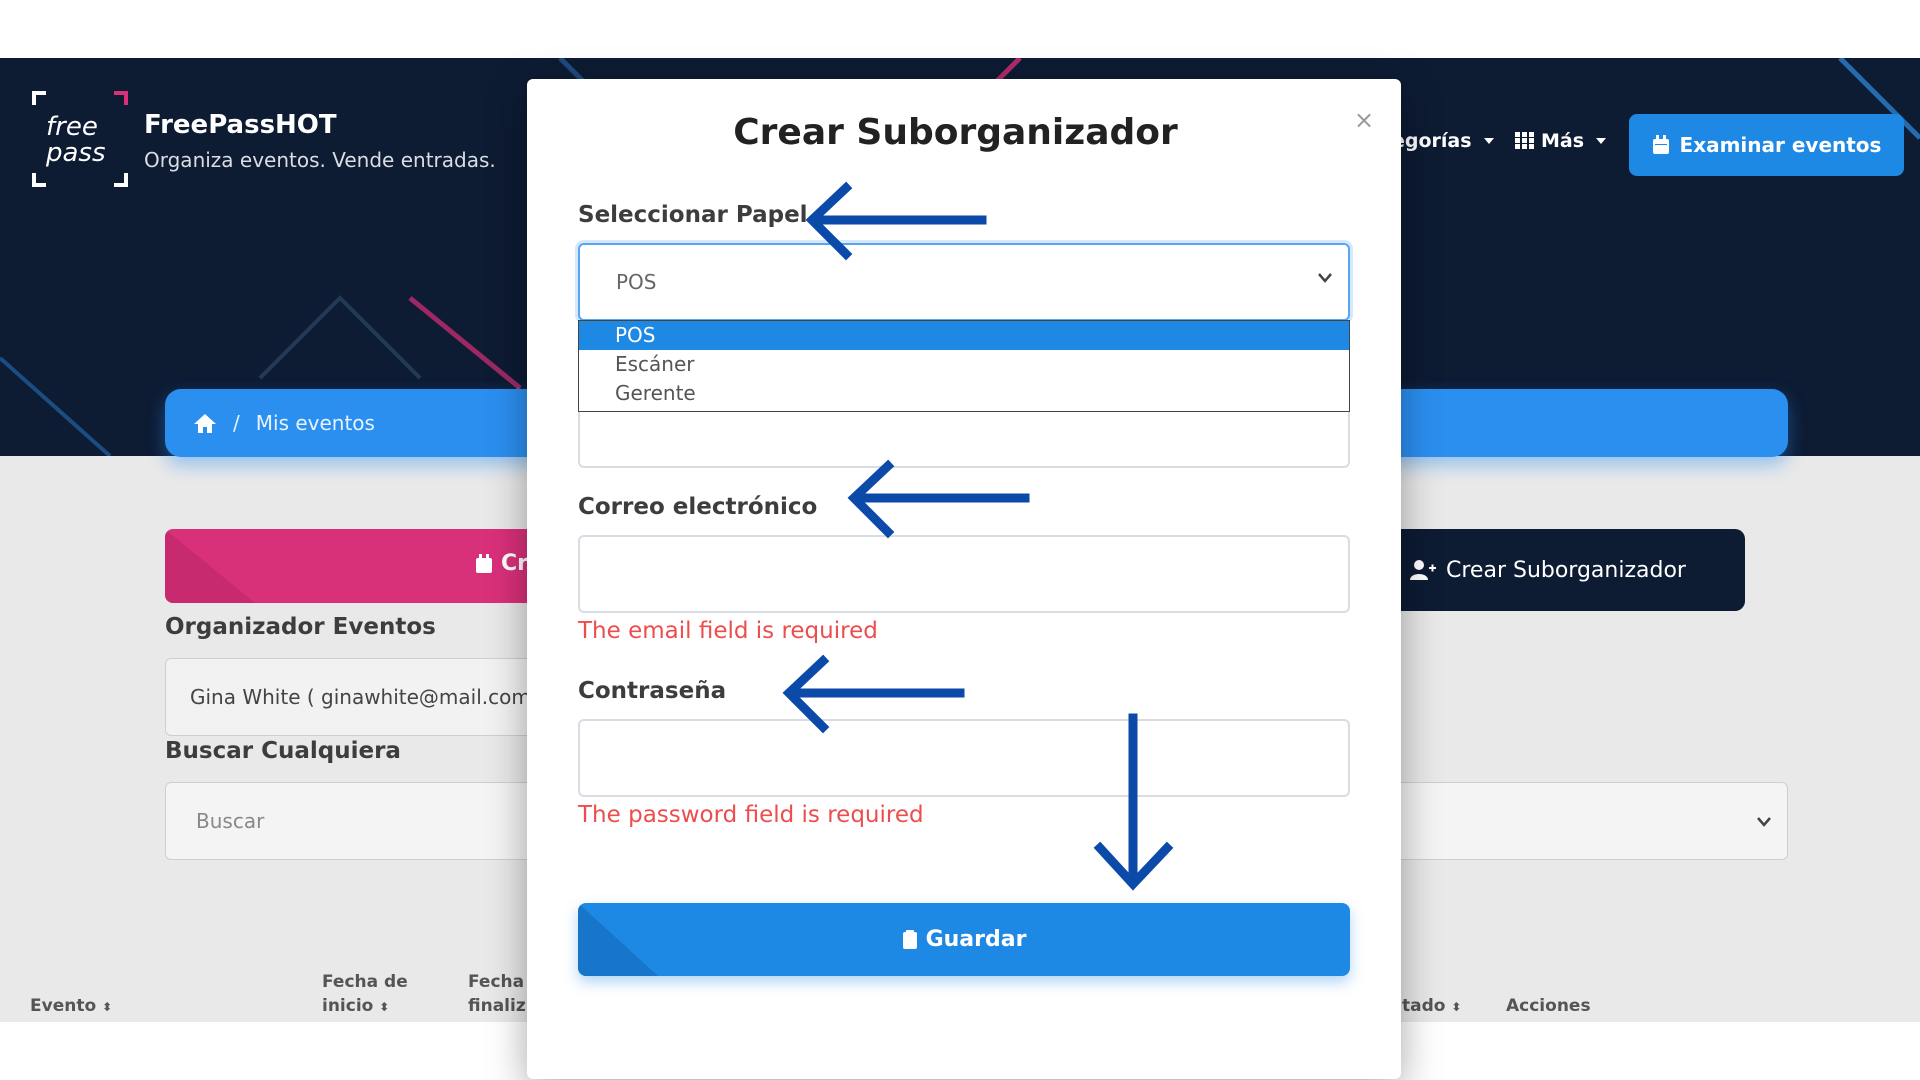 The image size is (1920, 1080). Describe the element at coordinates (365, 821) in the screenshot. I see `search-input: Buscar` at that location.